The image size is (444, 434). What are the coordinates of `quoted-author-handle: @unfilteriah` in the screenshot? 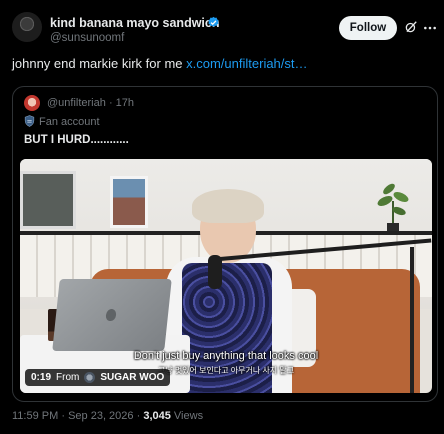 It's located at (76, 103).